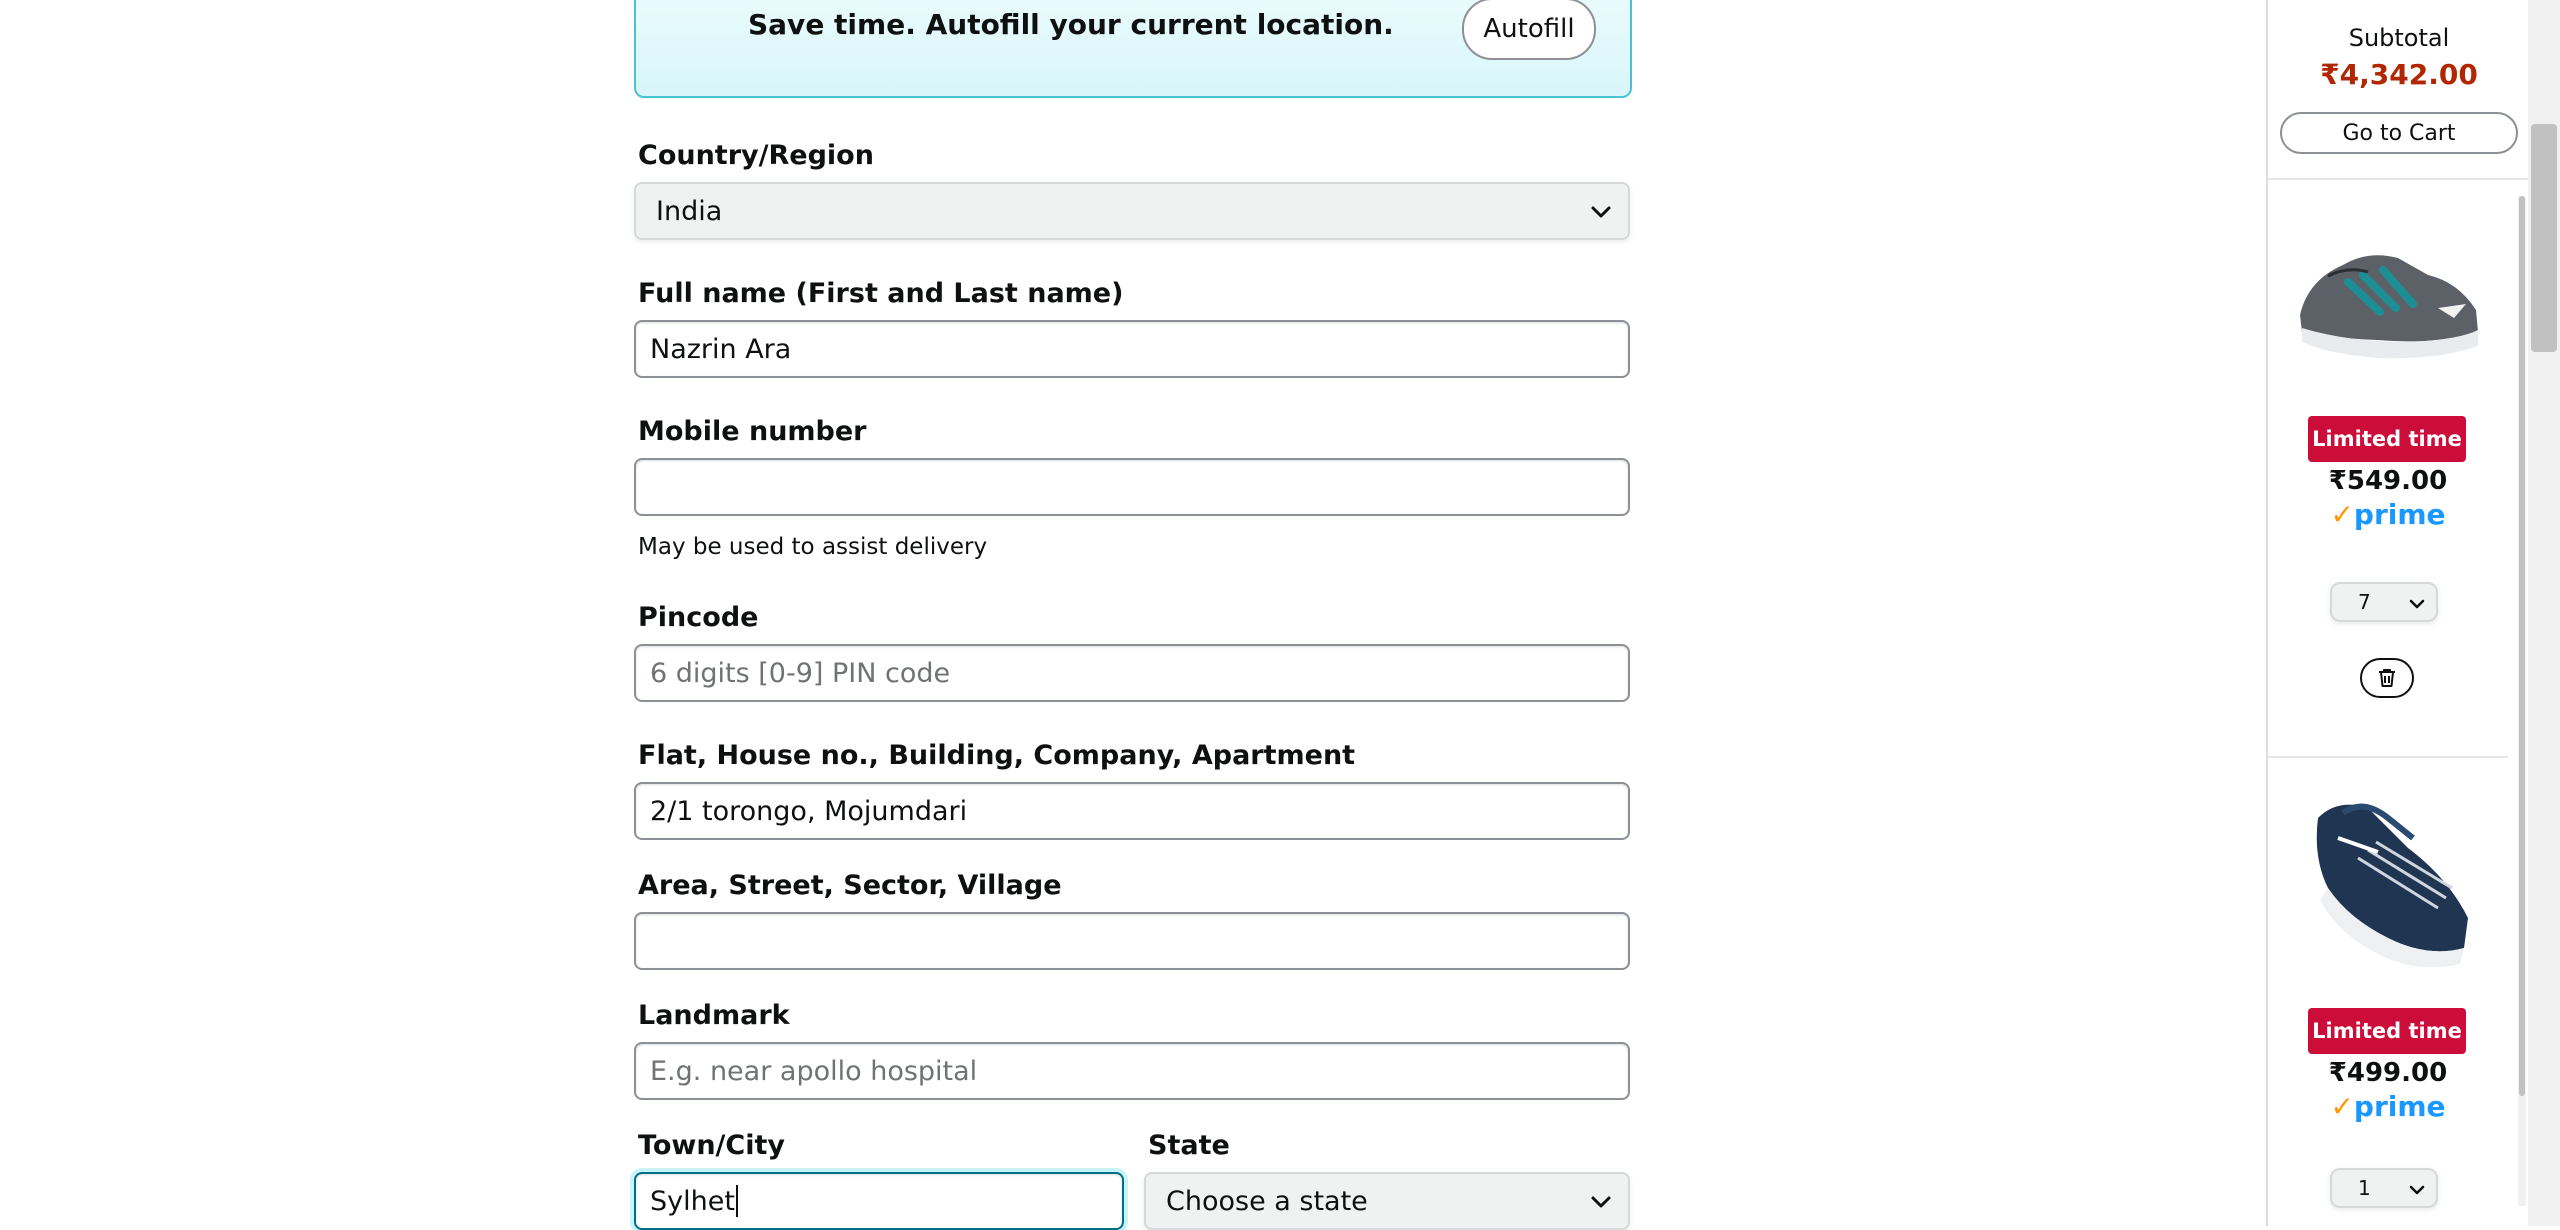 The height and width of the screenshot is (1230, 2560). I want to click on product-image-grey-shoe, so click(2388, 295).